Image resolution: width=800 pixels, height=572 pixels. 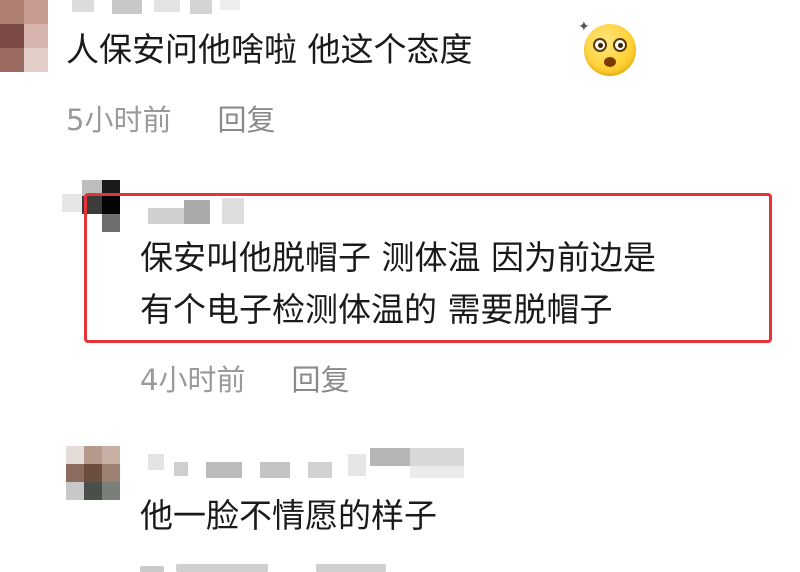 What do you see at coordinates (398, 257) in the screenshot?
I see `comment-text-line-1: 保安叫他脱帽子 测体温 因为前边是` at bounding box center [398, 257].